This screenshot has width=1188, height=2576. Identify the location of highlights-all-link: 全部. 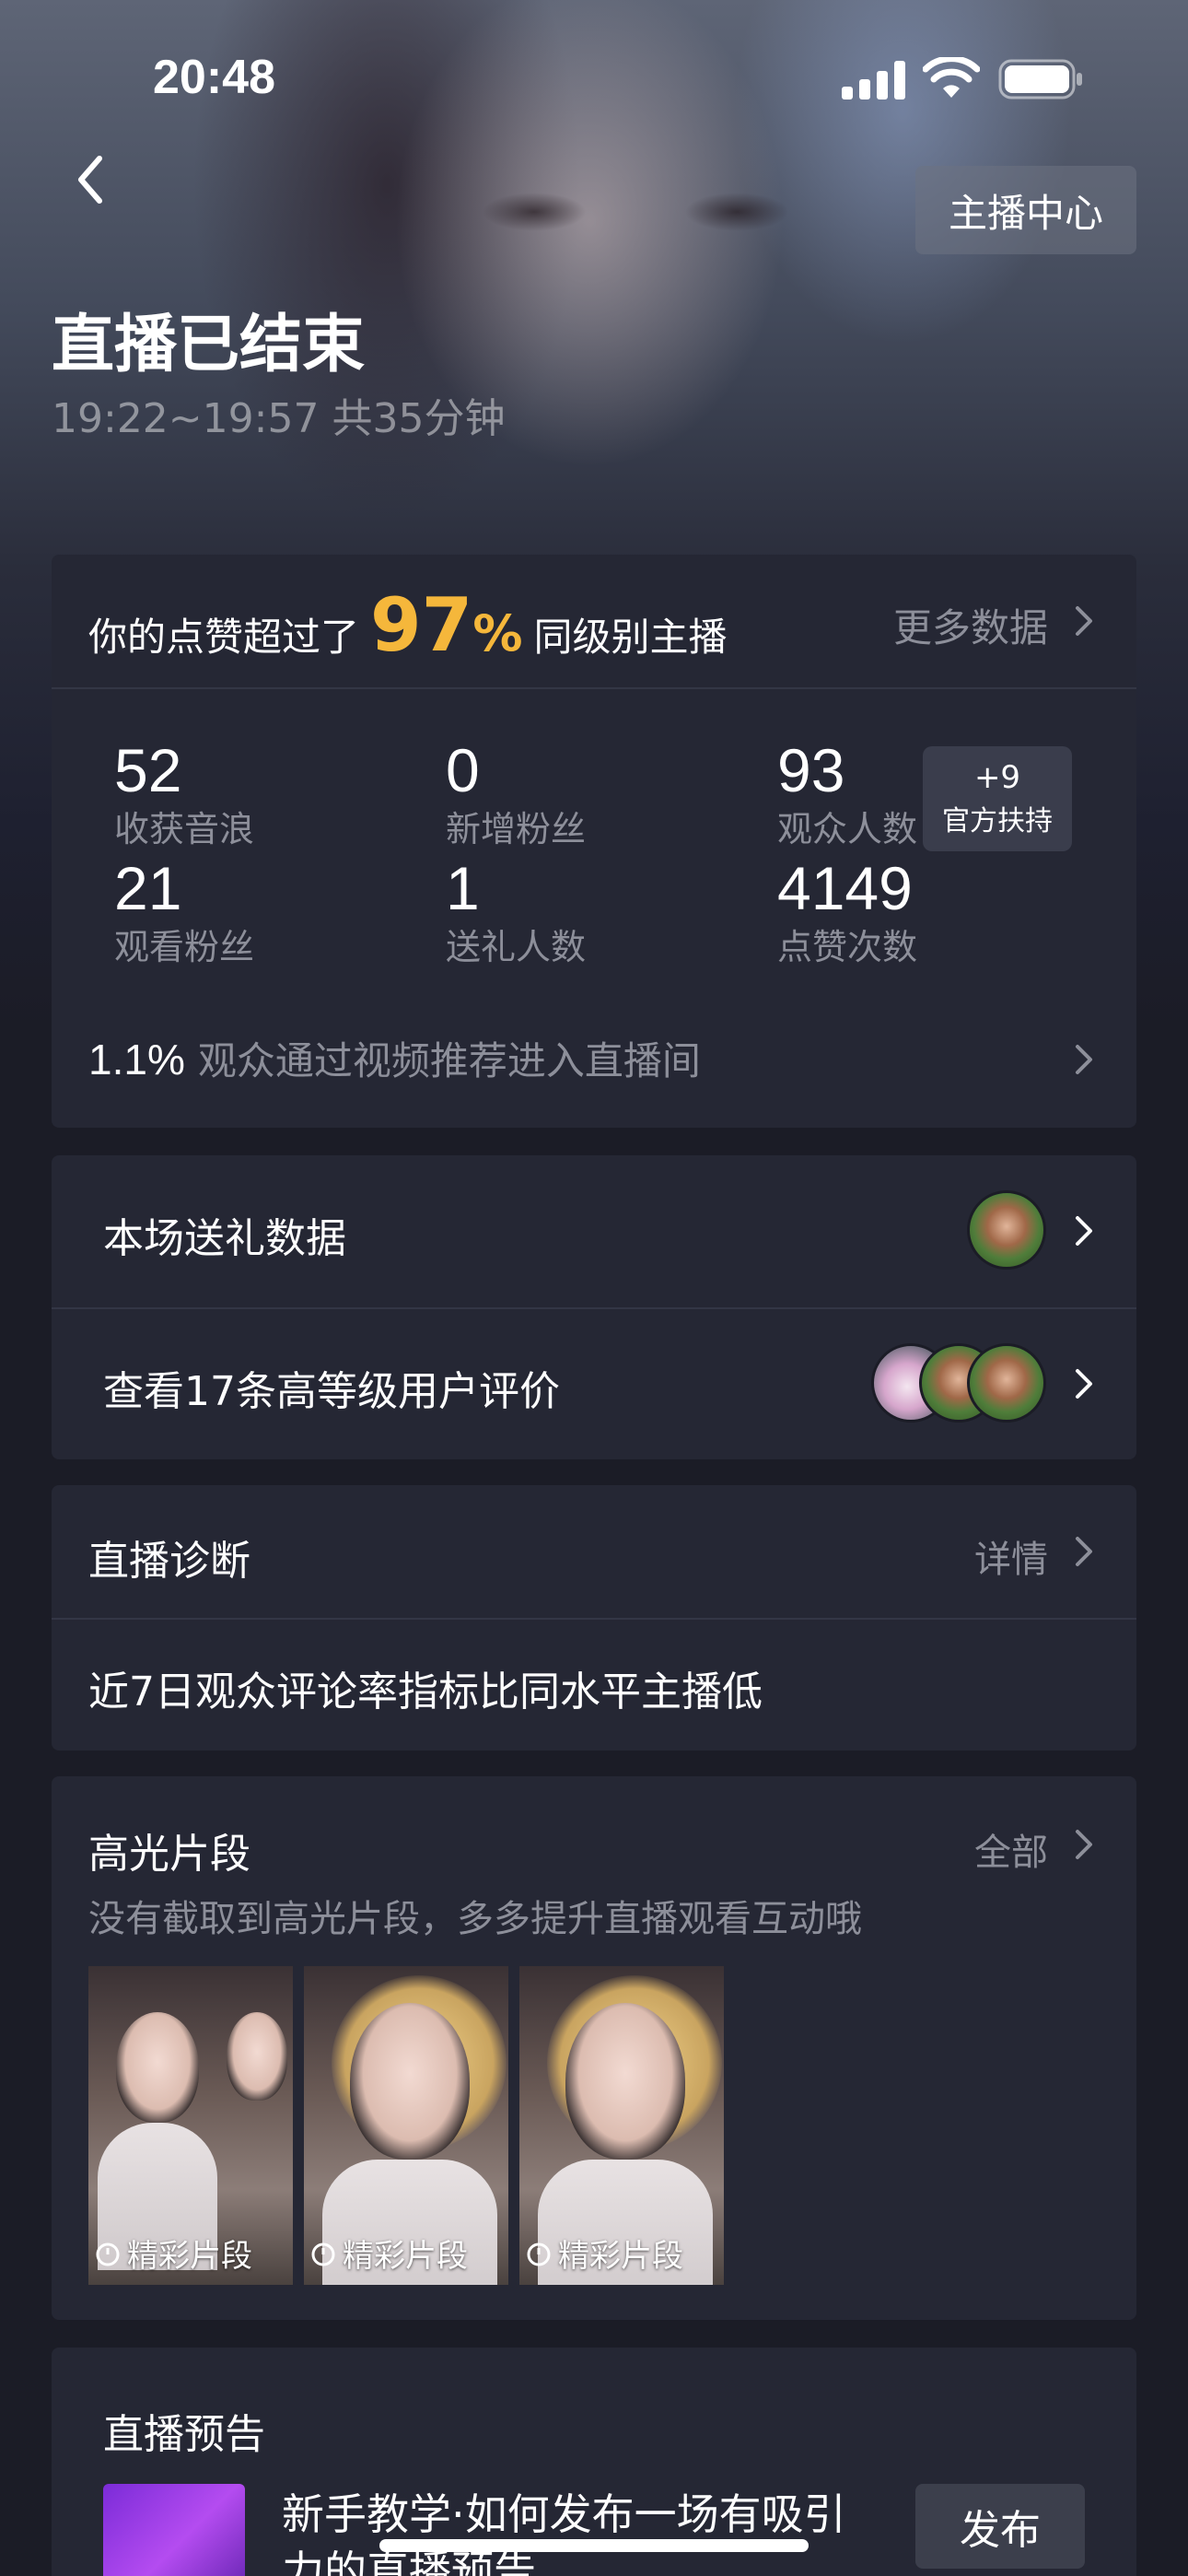
(1011, 1849).